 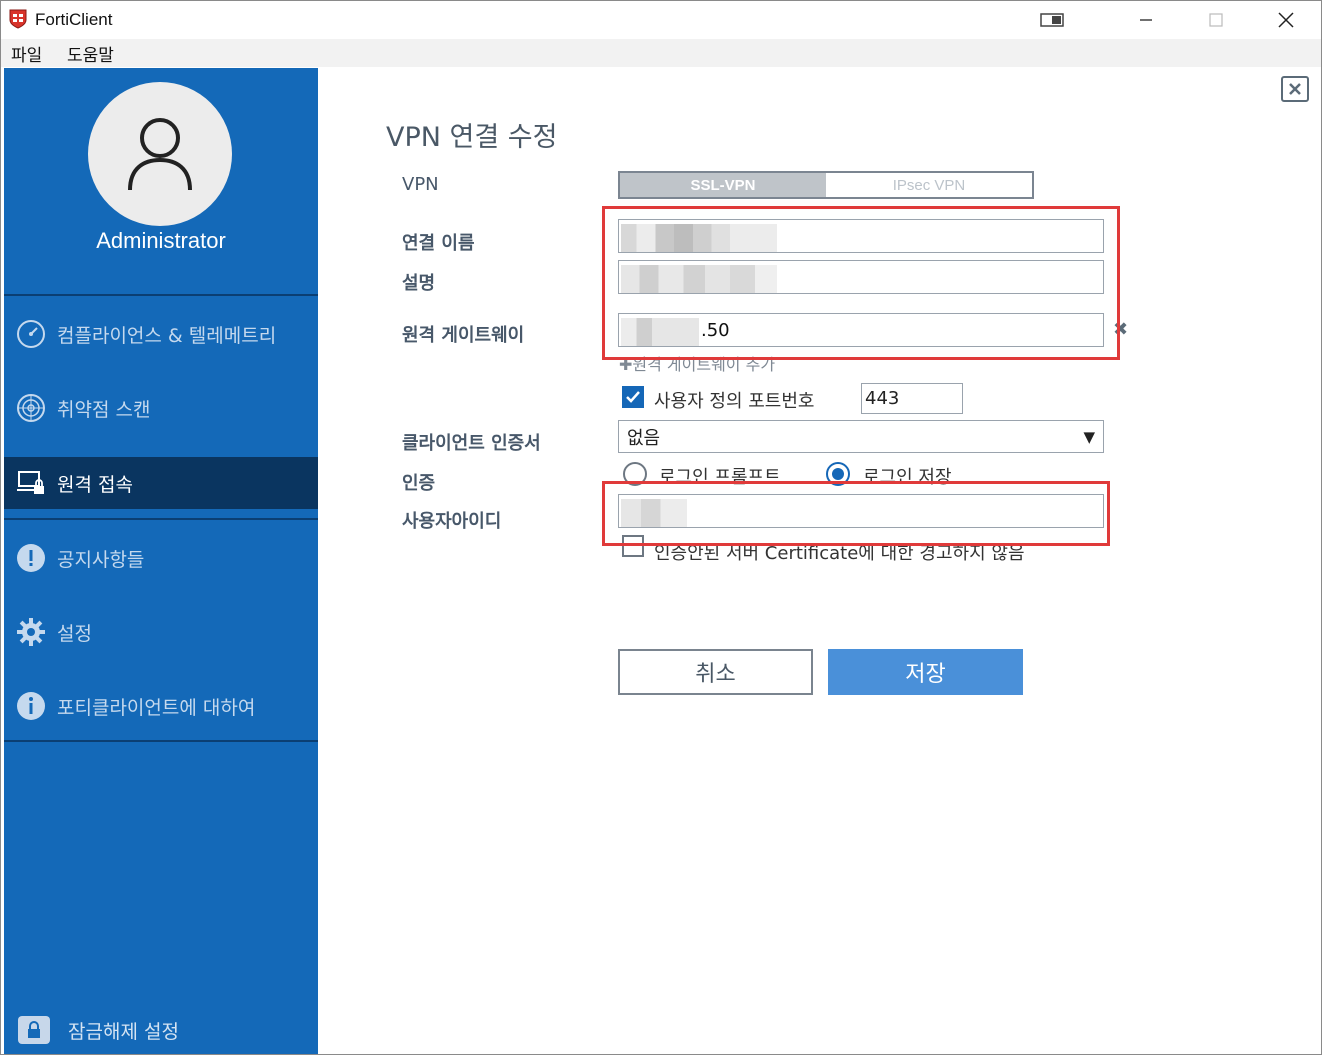 I want to click on sidebar-item-about: 포티클라이언트에 대하여, so click(x=161, y=706).